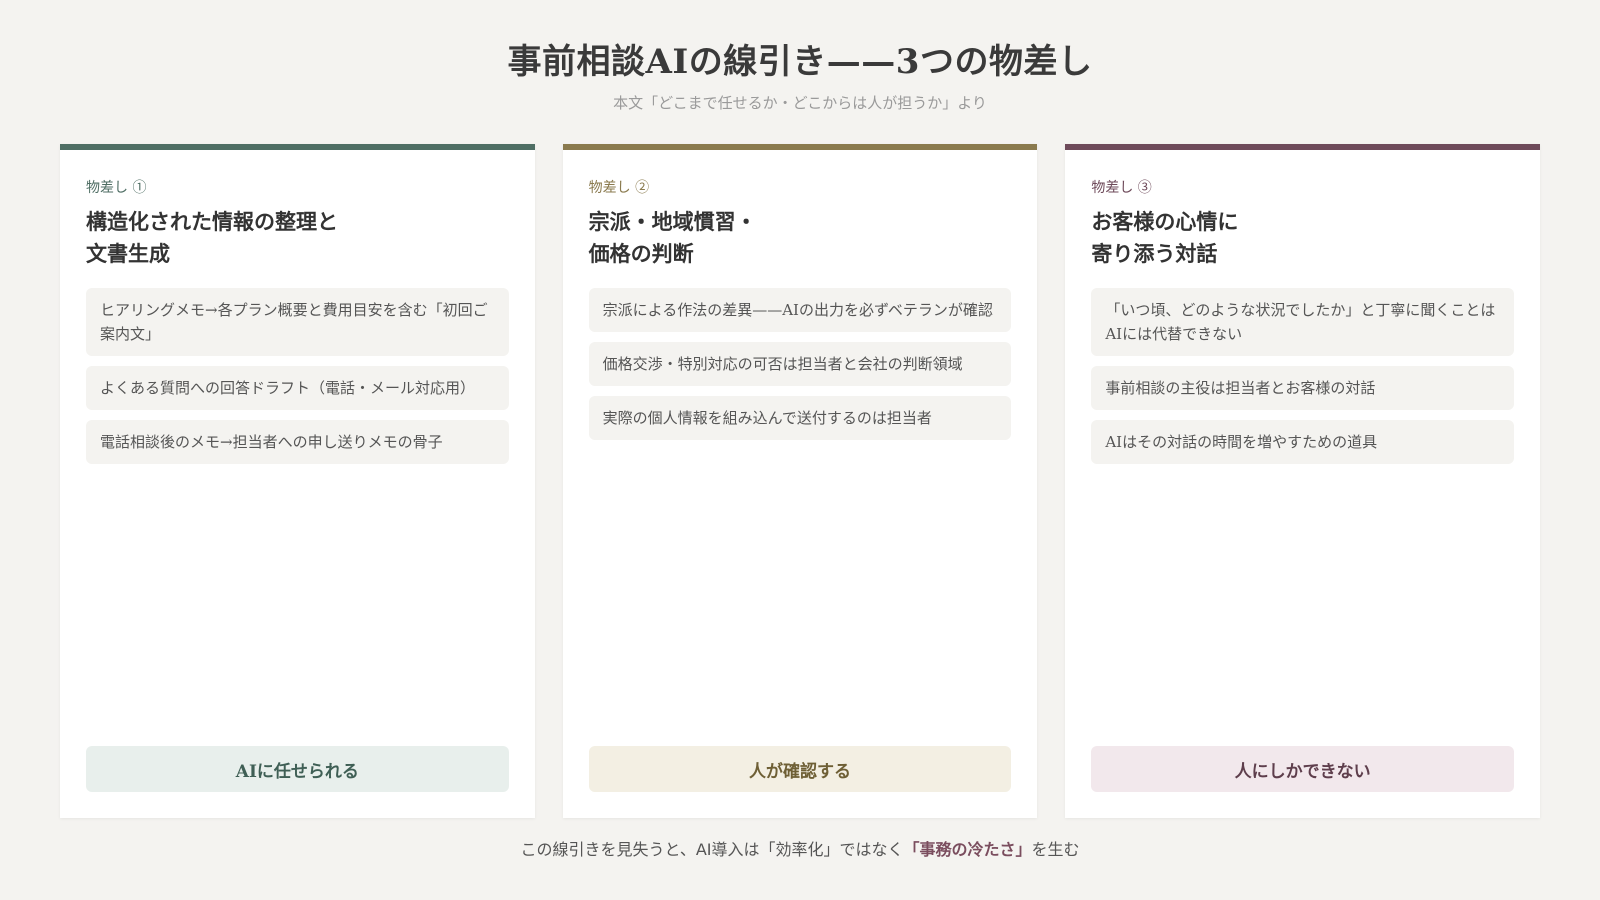 This screenshot has height=900, width=1600. Describe the element at coordinates (116, 188) in the screenshot. I see `card-label: 物差し ①` at that location.